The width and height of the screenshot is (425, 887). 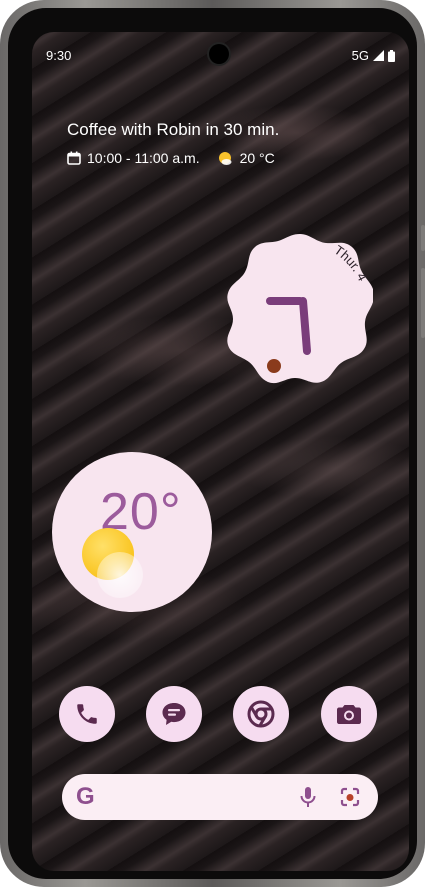 I want to click on front-camera, so click(x=219, y=54).